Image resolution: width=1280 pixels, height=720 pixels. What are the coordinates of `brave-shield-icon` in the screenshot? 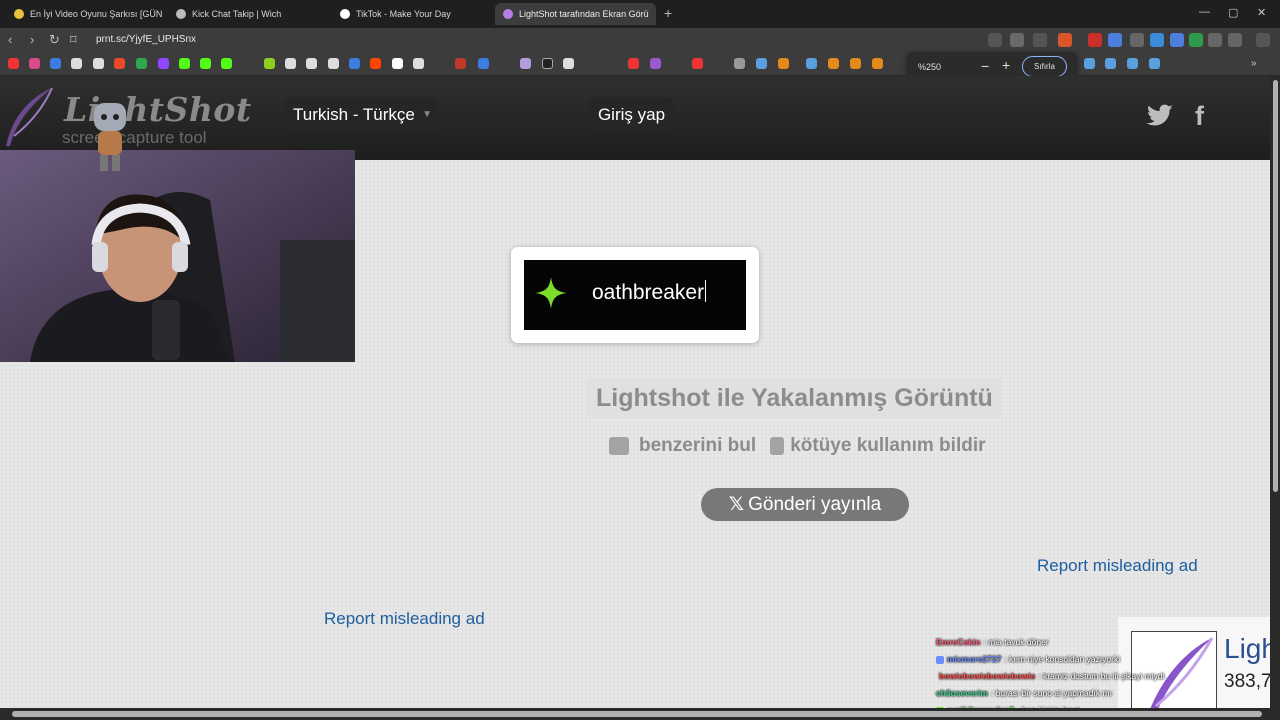 It's located at (1065, 40).